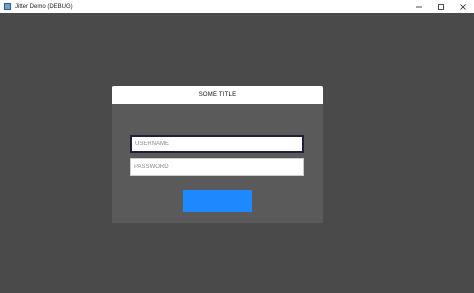 The height and width of the screenshot is (293, 474). I want to click on close-icon, so click(463, 6).